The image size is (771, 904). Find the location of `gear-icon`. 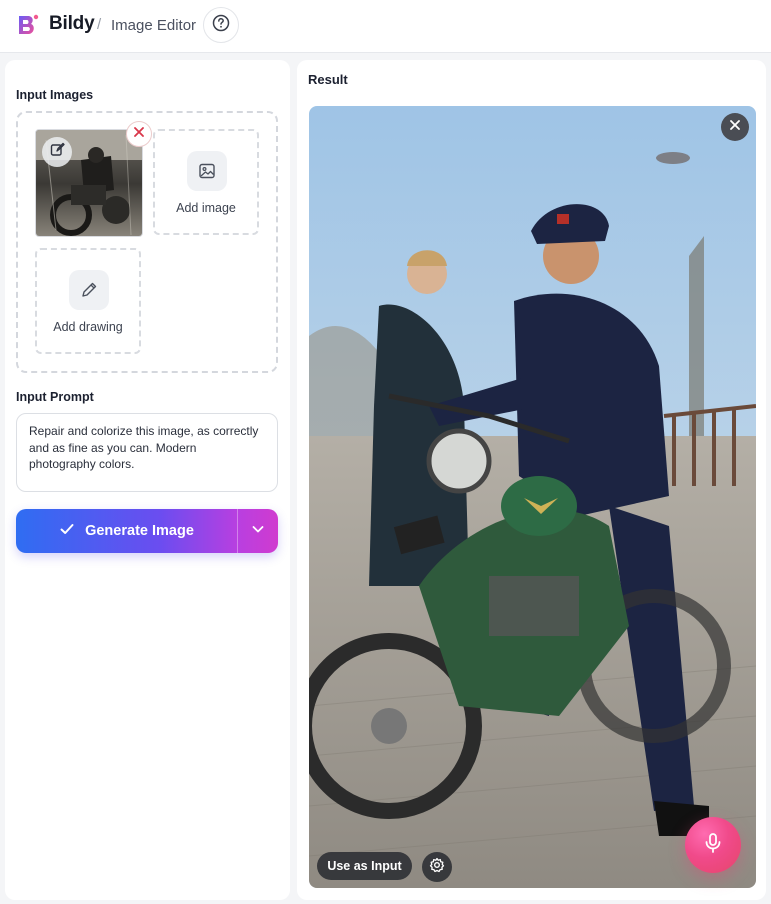

gear-icon is located at coordinates (437, 867).